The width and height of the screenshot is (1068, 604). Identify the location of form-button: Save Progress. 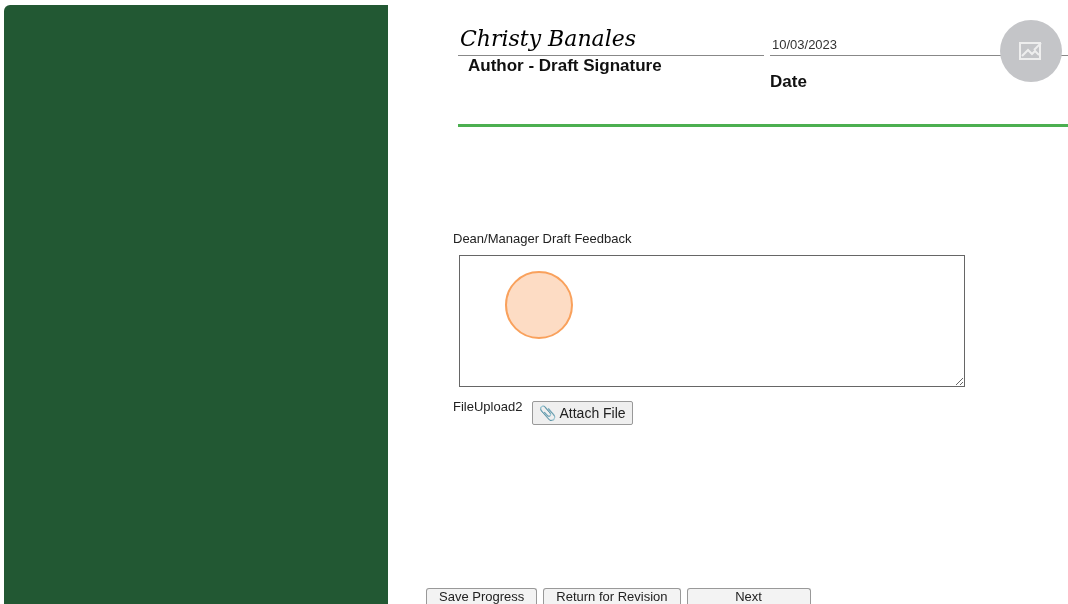
(482, 596).